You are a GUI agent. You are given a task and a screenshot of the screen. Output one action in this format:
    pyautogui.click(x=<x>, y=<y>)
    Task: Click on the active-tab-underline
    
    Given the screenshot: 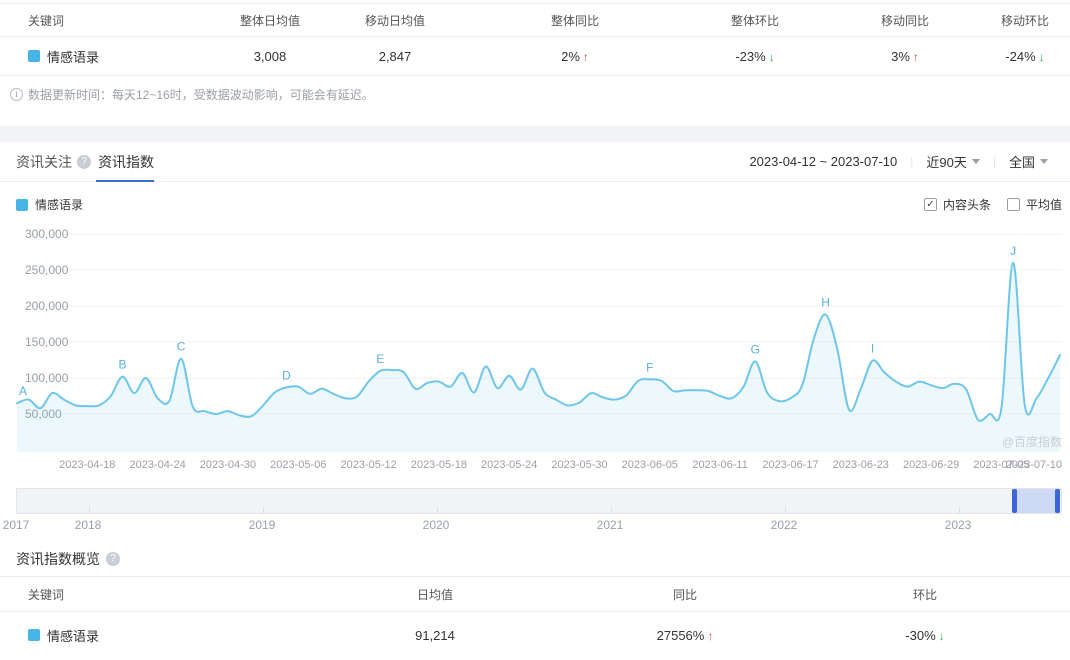 What is the action you would take?
    pyautogui.click(x=125, y=181)
    